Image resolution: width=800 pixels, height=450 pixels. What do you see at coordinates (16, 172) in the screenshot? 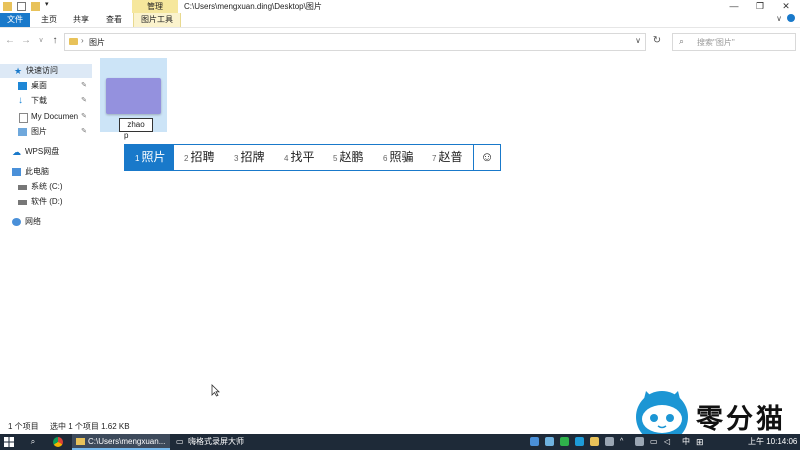
I see `computer-icon` at bounding box center [16, 172].